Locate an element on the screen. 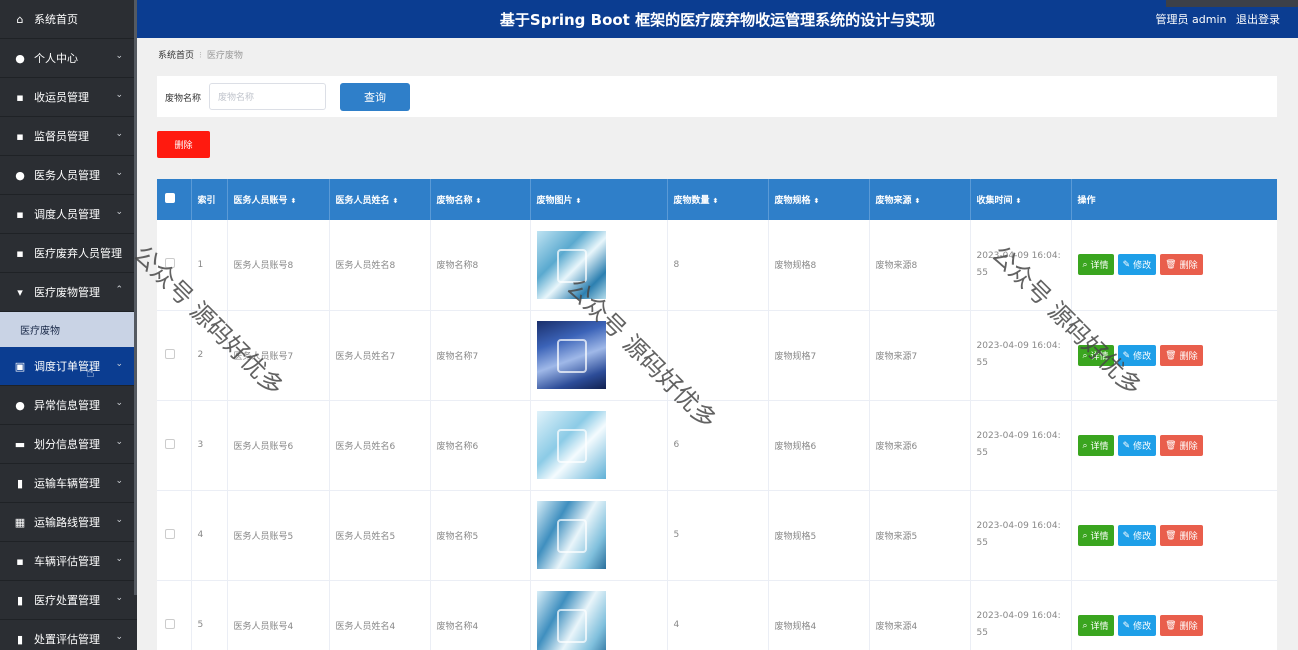 Image resolution: width=1298 pixels, height=650 pixels. clipboard-icon: ▮ is located at coordinates (20, 639).